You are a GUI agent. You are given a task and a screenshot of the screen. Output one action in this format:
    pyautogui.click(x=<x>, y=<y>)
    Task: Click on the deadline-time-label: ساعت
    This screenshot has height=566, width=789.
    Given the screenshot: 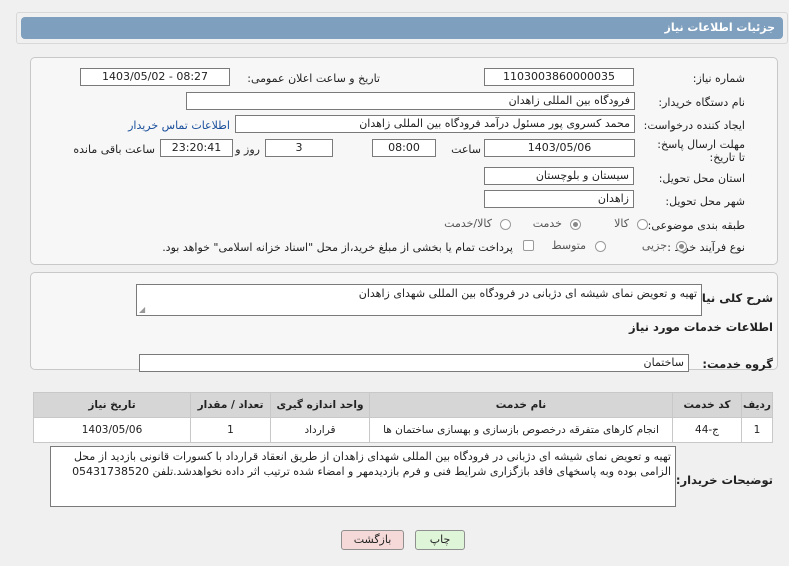 What is the action you would take?
    pyautogui.click(x=466, y=149)
    